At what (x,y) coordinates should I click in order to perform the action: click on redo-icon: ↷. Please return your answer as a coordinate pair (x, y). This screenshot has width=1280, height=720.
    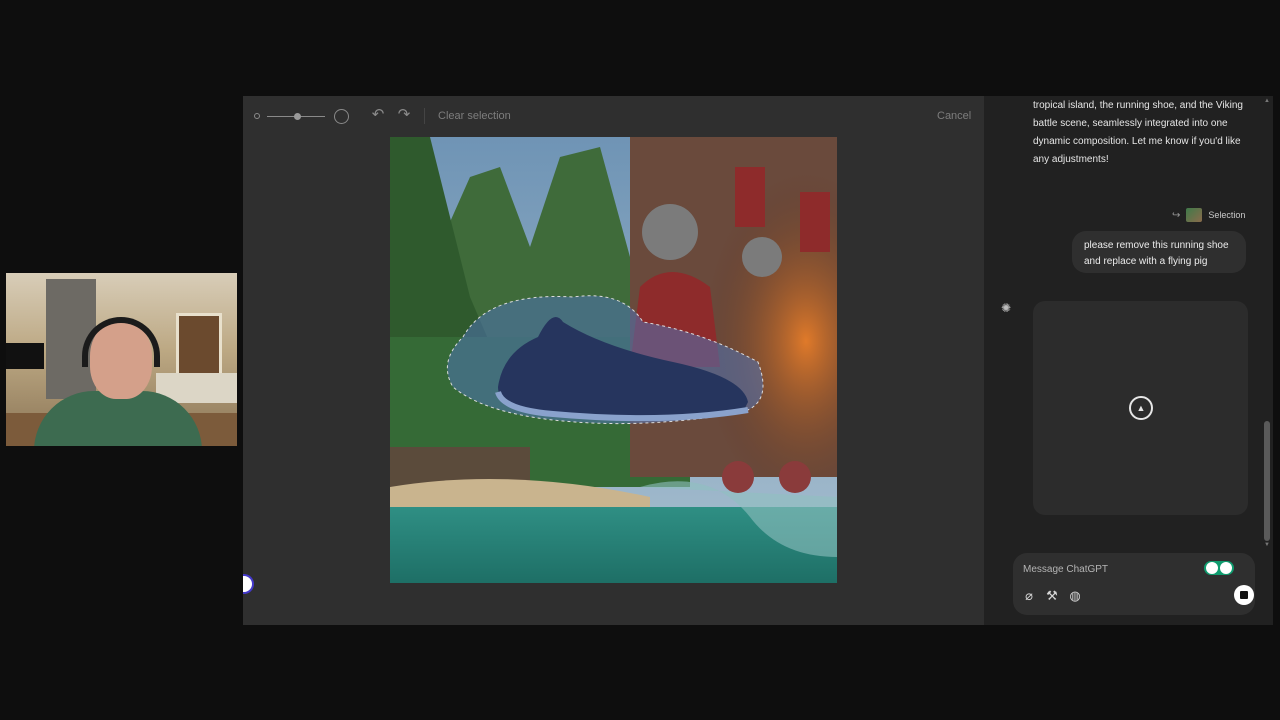
    Looking at the image, I should click on (404, 115).